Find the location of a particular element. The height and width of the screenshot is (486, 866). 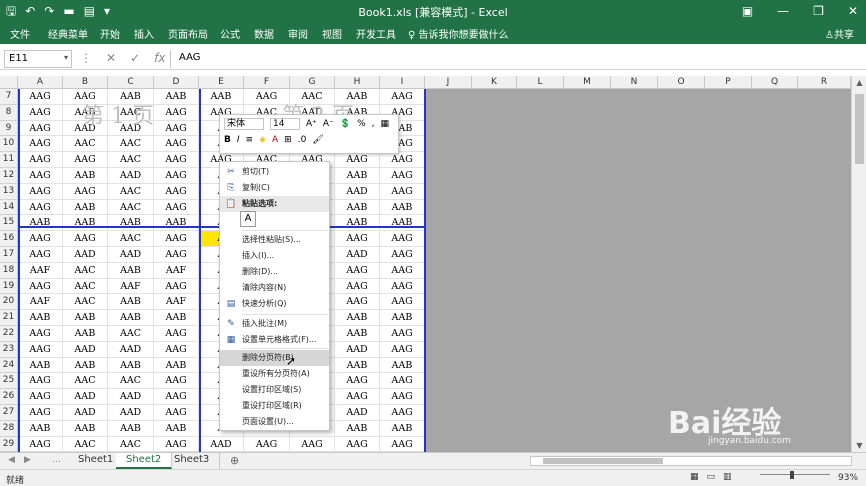

context-menu-item: 设置打印区域(S) is located at coordinates (274, 390).